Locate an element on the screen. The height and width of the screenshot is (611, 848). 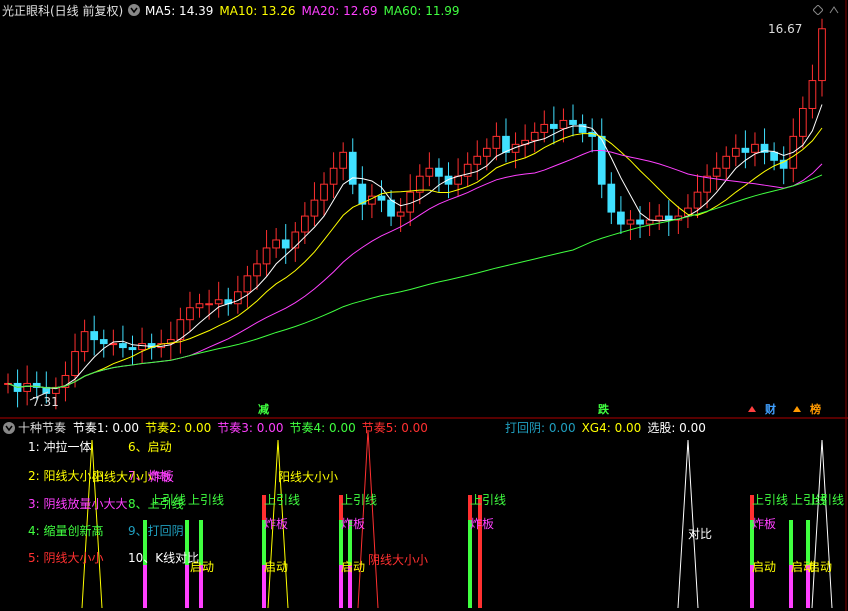
stock-title: 光正眼科(日线 前复权) is located at coordinates (63, 11).